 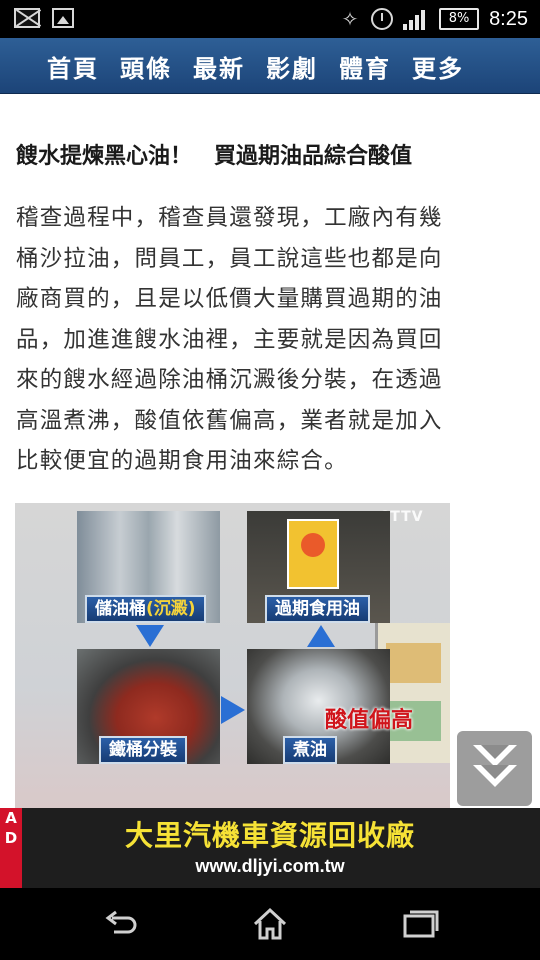 I want to click on signal-icon, so click(x=416, y=19).